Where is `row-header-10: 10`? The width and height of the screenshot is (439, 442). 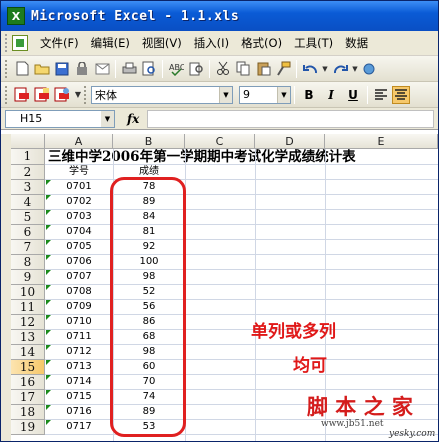
row-header-10: 10 is located at coordinates (28, 292).